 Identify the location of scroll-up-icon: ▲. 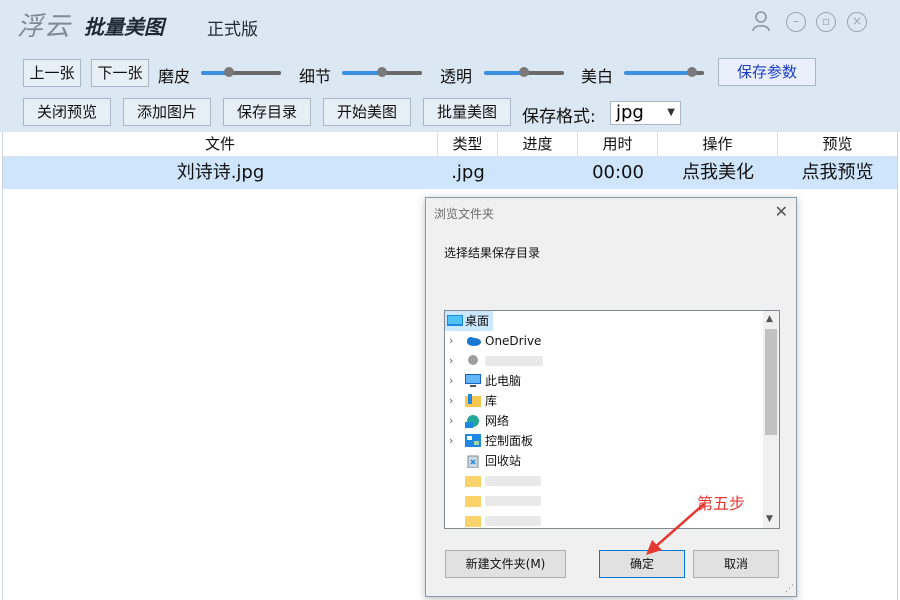
(769, 319).